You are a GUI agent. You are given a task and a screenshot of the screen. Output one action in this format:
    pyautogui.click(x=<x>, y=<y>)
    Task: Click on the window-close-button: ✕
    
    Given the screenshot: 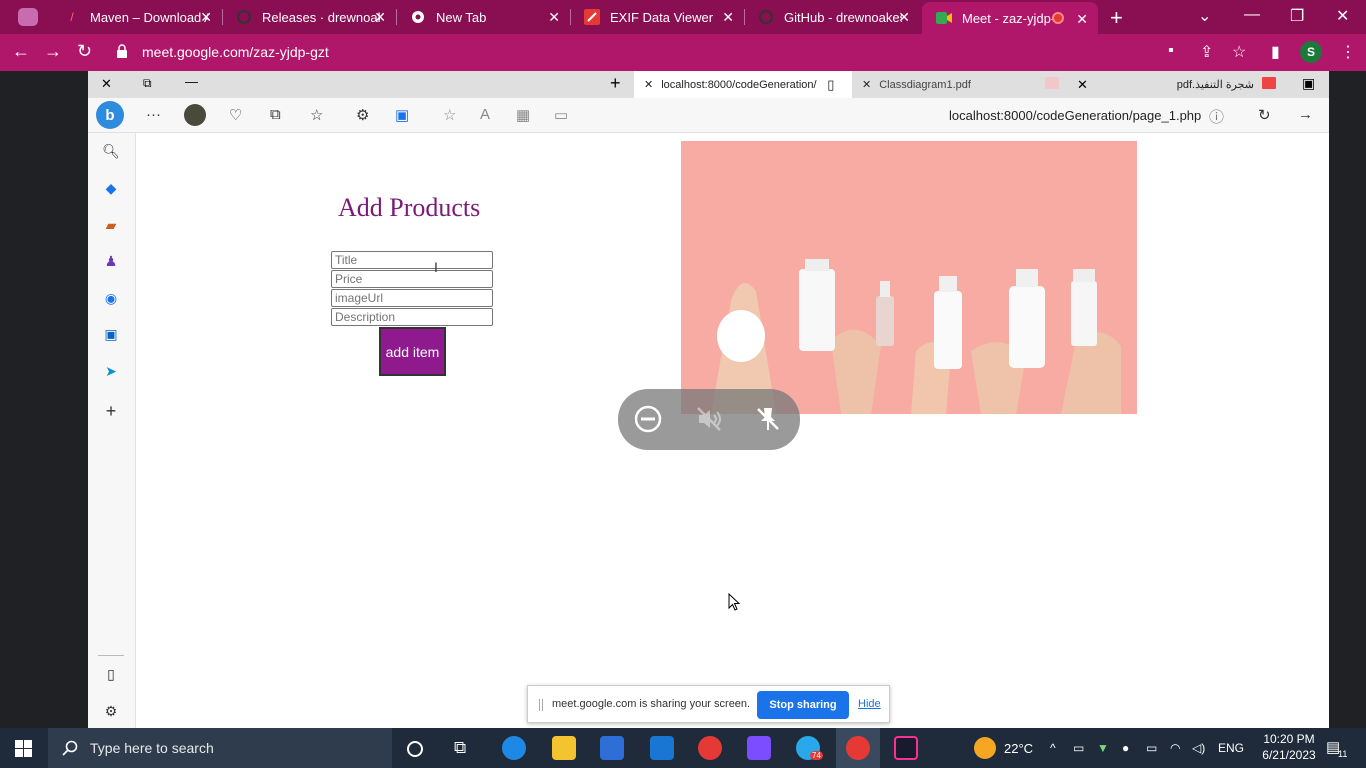 What is the action you would take?
    pyautogui.click(x=1342, y=16)
    